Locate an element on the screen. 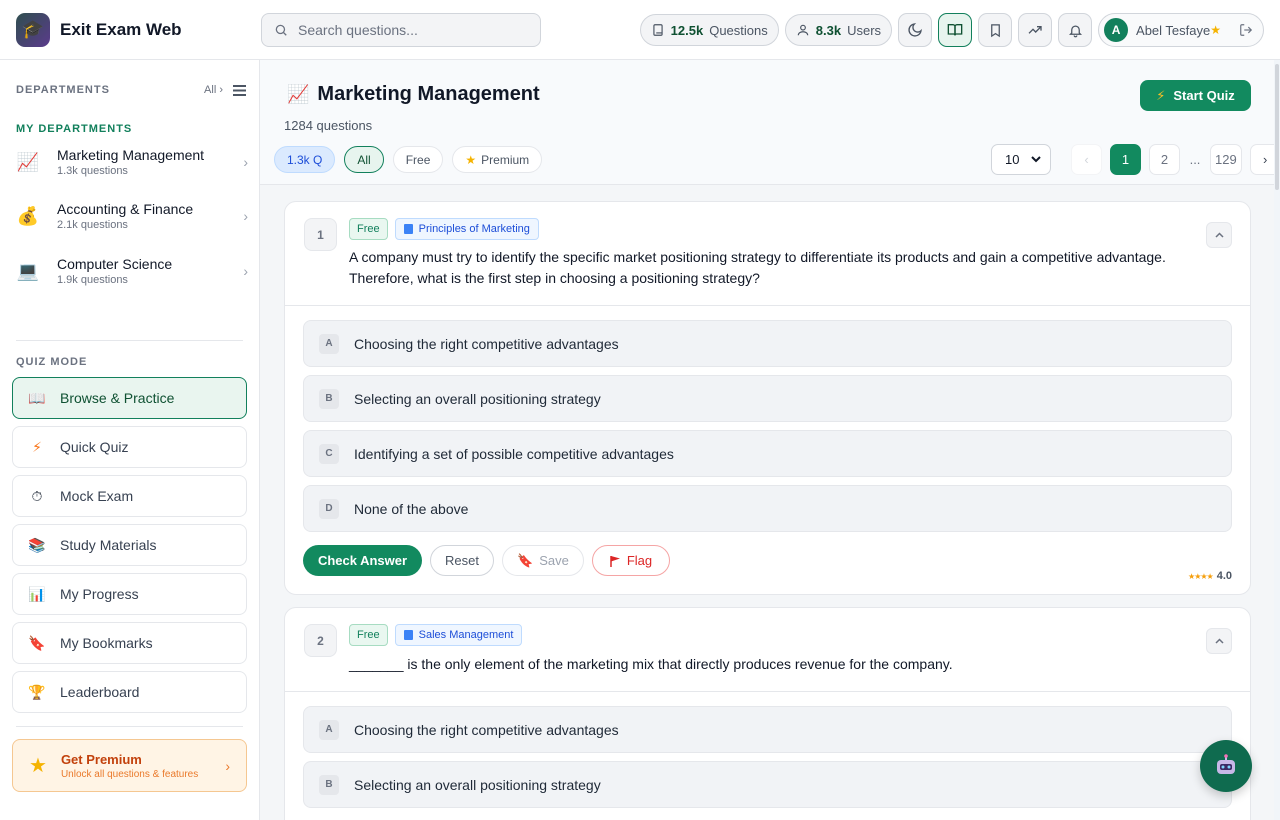 The width and height of the screenshot is (1280, 820). quiz-mode-label: QUIZ MODE is located at coordinates (52, 362).